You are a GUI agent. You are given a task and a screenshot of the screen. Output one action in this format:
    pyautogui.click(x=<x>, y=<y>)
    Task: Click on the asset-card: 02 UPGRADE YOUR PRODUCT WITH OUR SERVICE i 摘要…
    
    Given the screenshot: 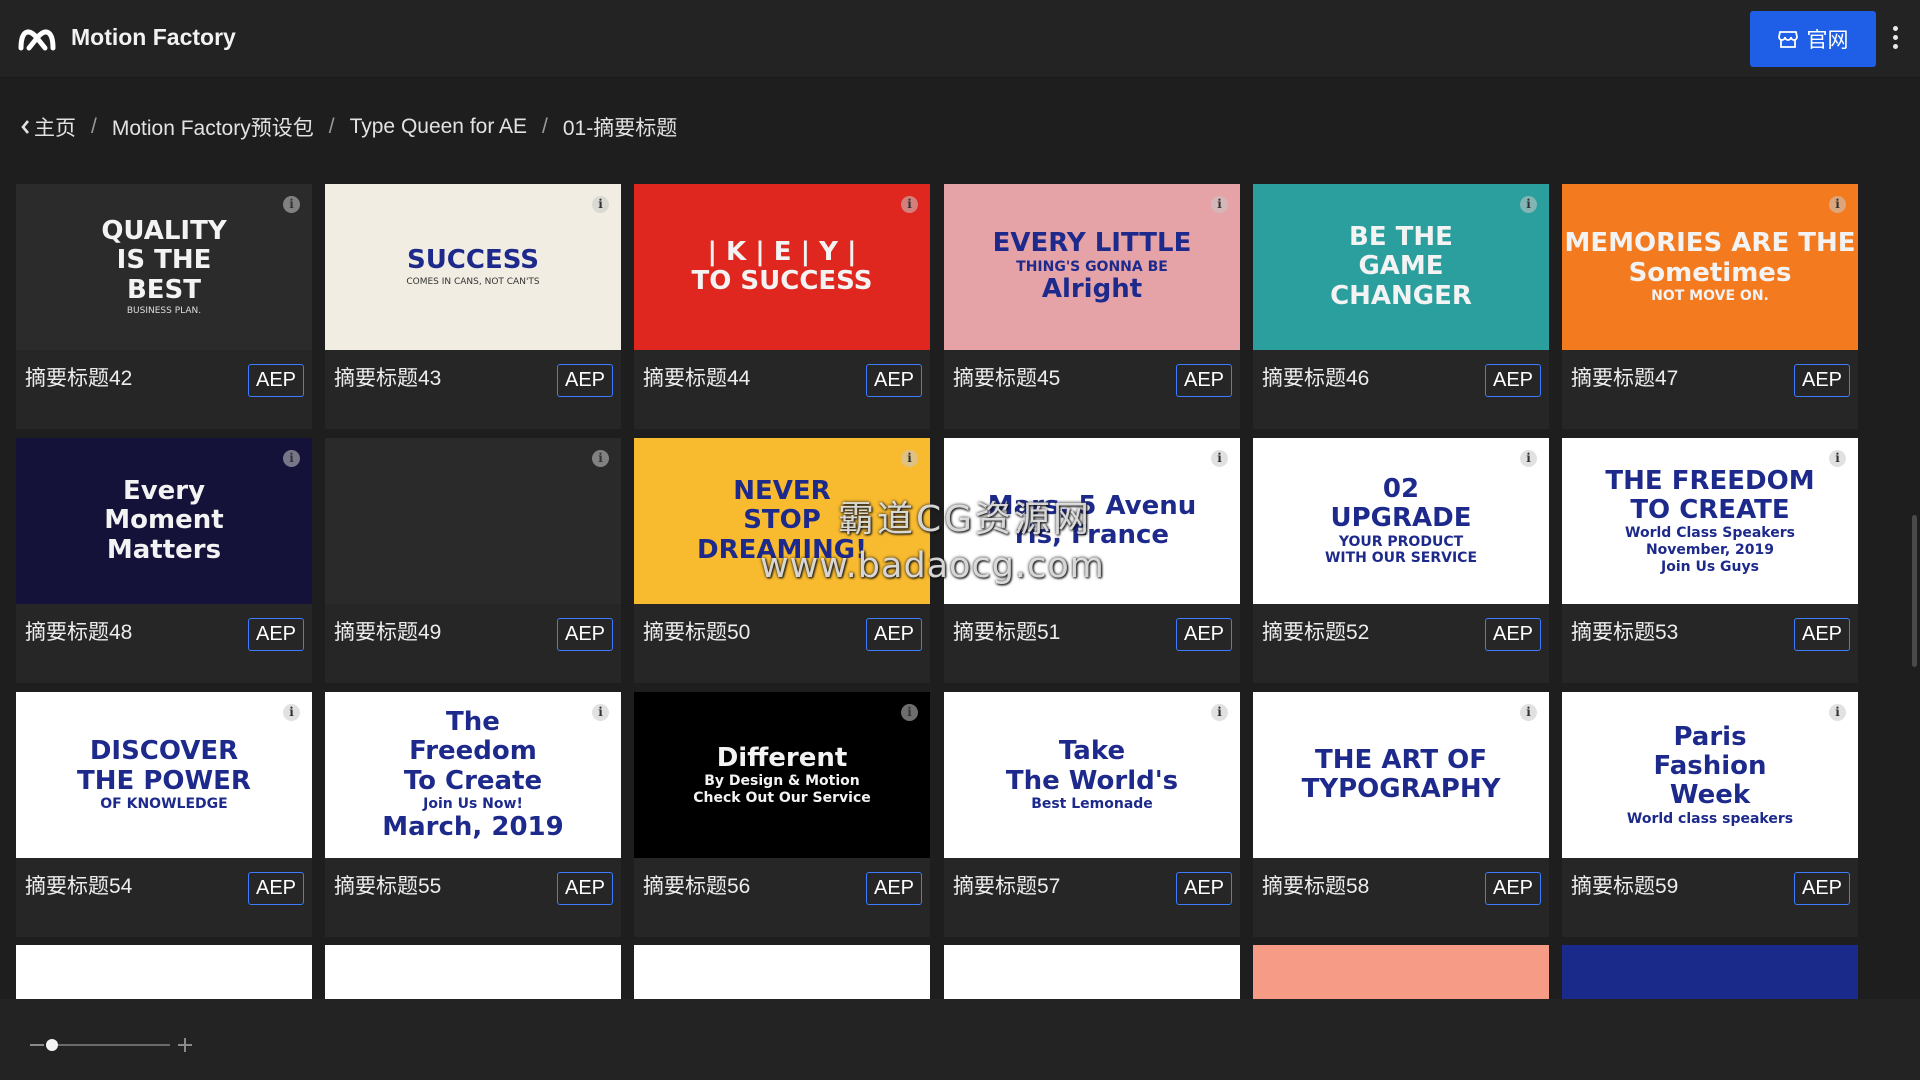 What is the action you would take?
    pyautogui.click(x=1401, y=560)
    